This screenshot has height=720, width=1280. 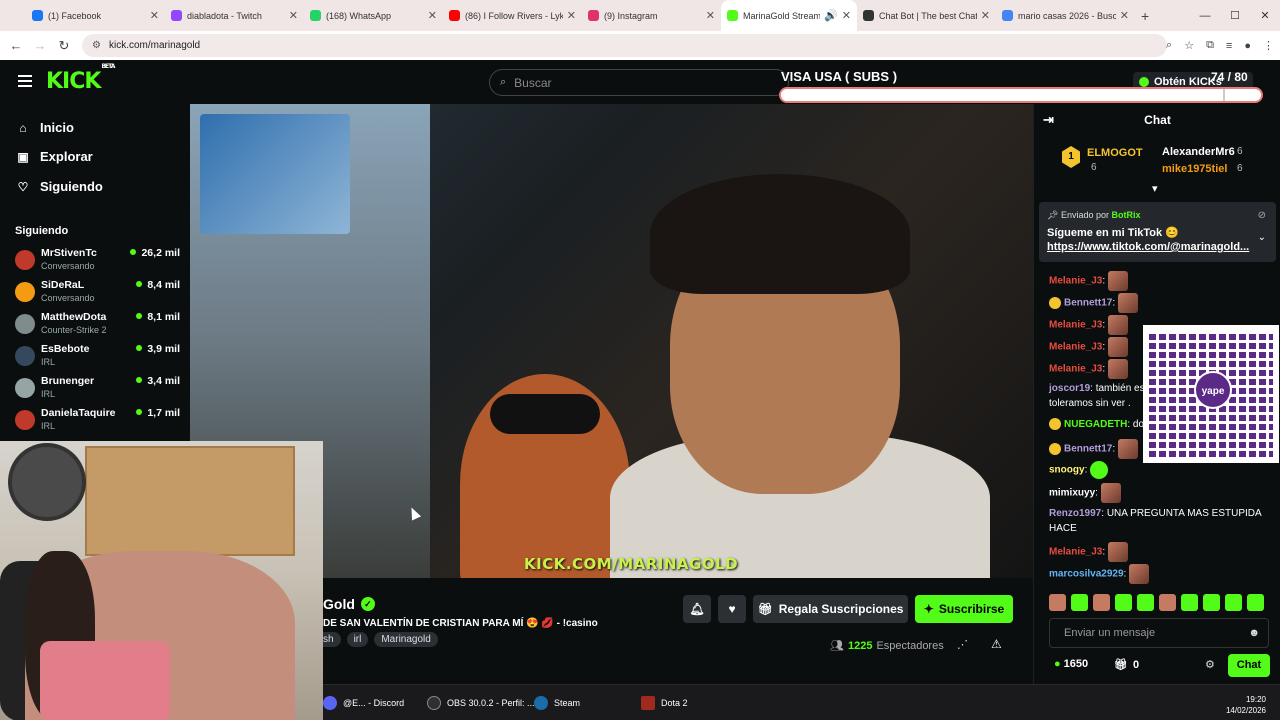 I want to click on profile-icon: ●, so click(x=1247, y=46).